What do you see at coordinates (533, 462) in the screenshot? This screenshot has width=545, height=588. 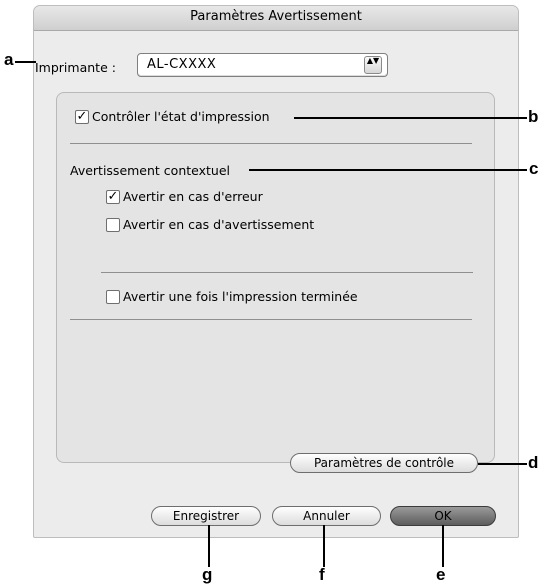 I see `callout-d: d` at bounding box center [533, 462].